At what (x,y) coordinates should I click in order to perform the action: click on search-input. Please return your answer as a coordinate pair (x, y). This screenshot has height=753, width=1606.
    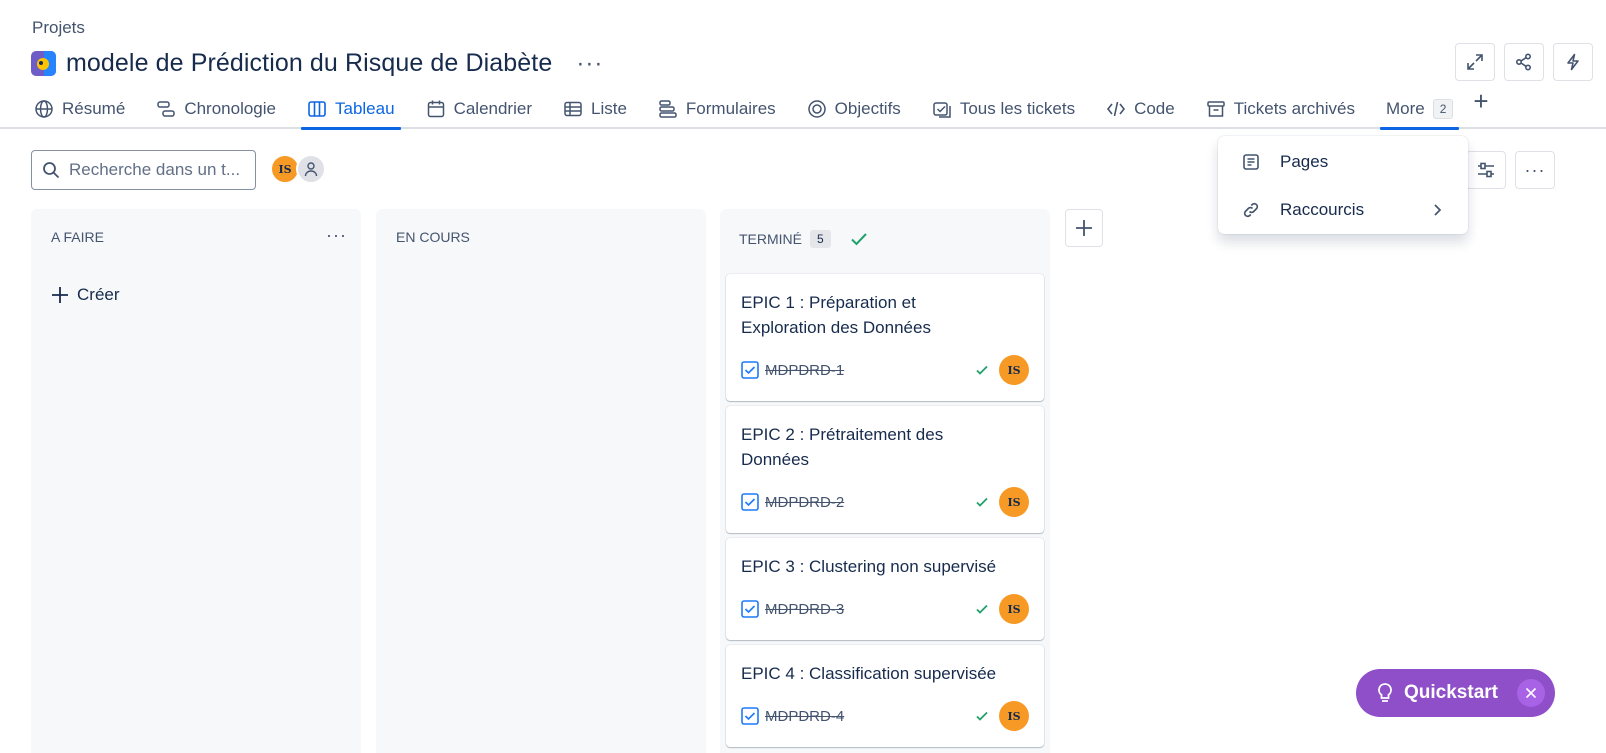
    Looking at the image, I should click on (154, 170).